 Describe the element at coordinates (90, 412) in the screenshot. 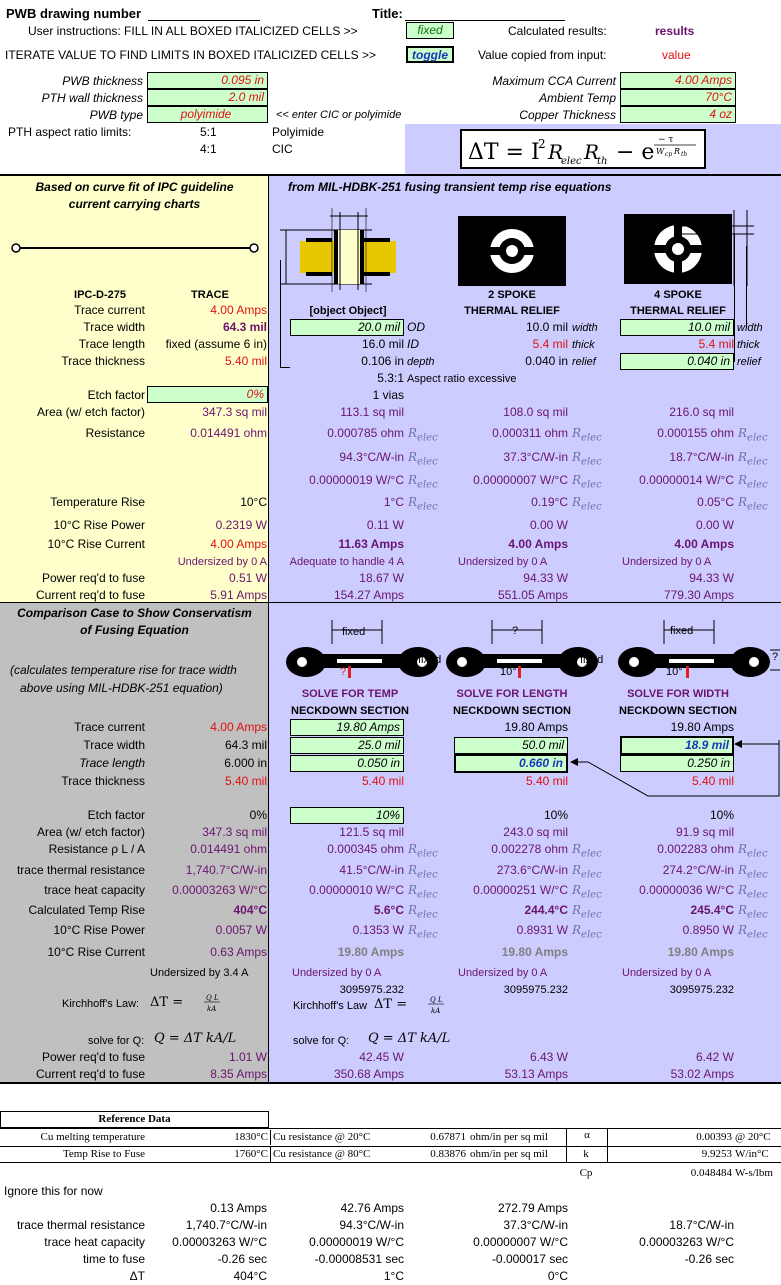

I see `area-label: Area (w/ etch factor)` at that location.